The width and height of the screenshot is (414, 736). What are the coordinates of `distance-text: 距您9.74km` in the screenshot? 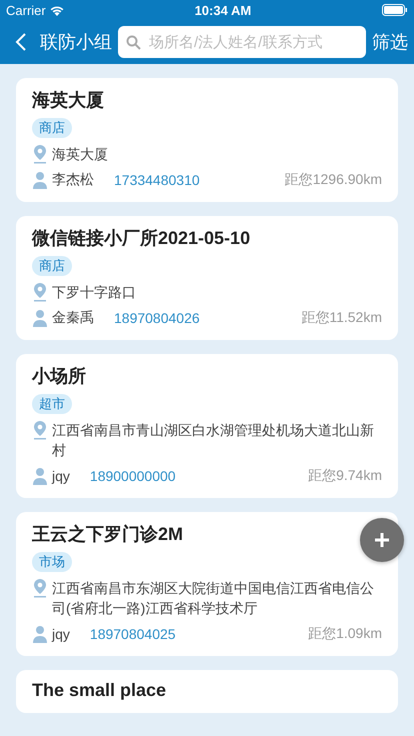 It's located at (345, 476).